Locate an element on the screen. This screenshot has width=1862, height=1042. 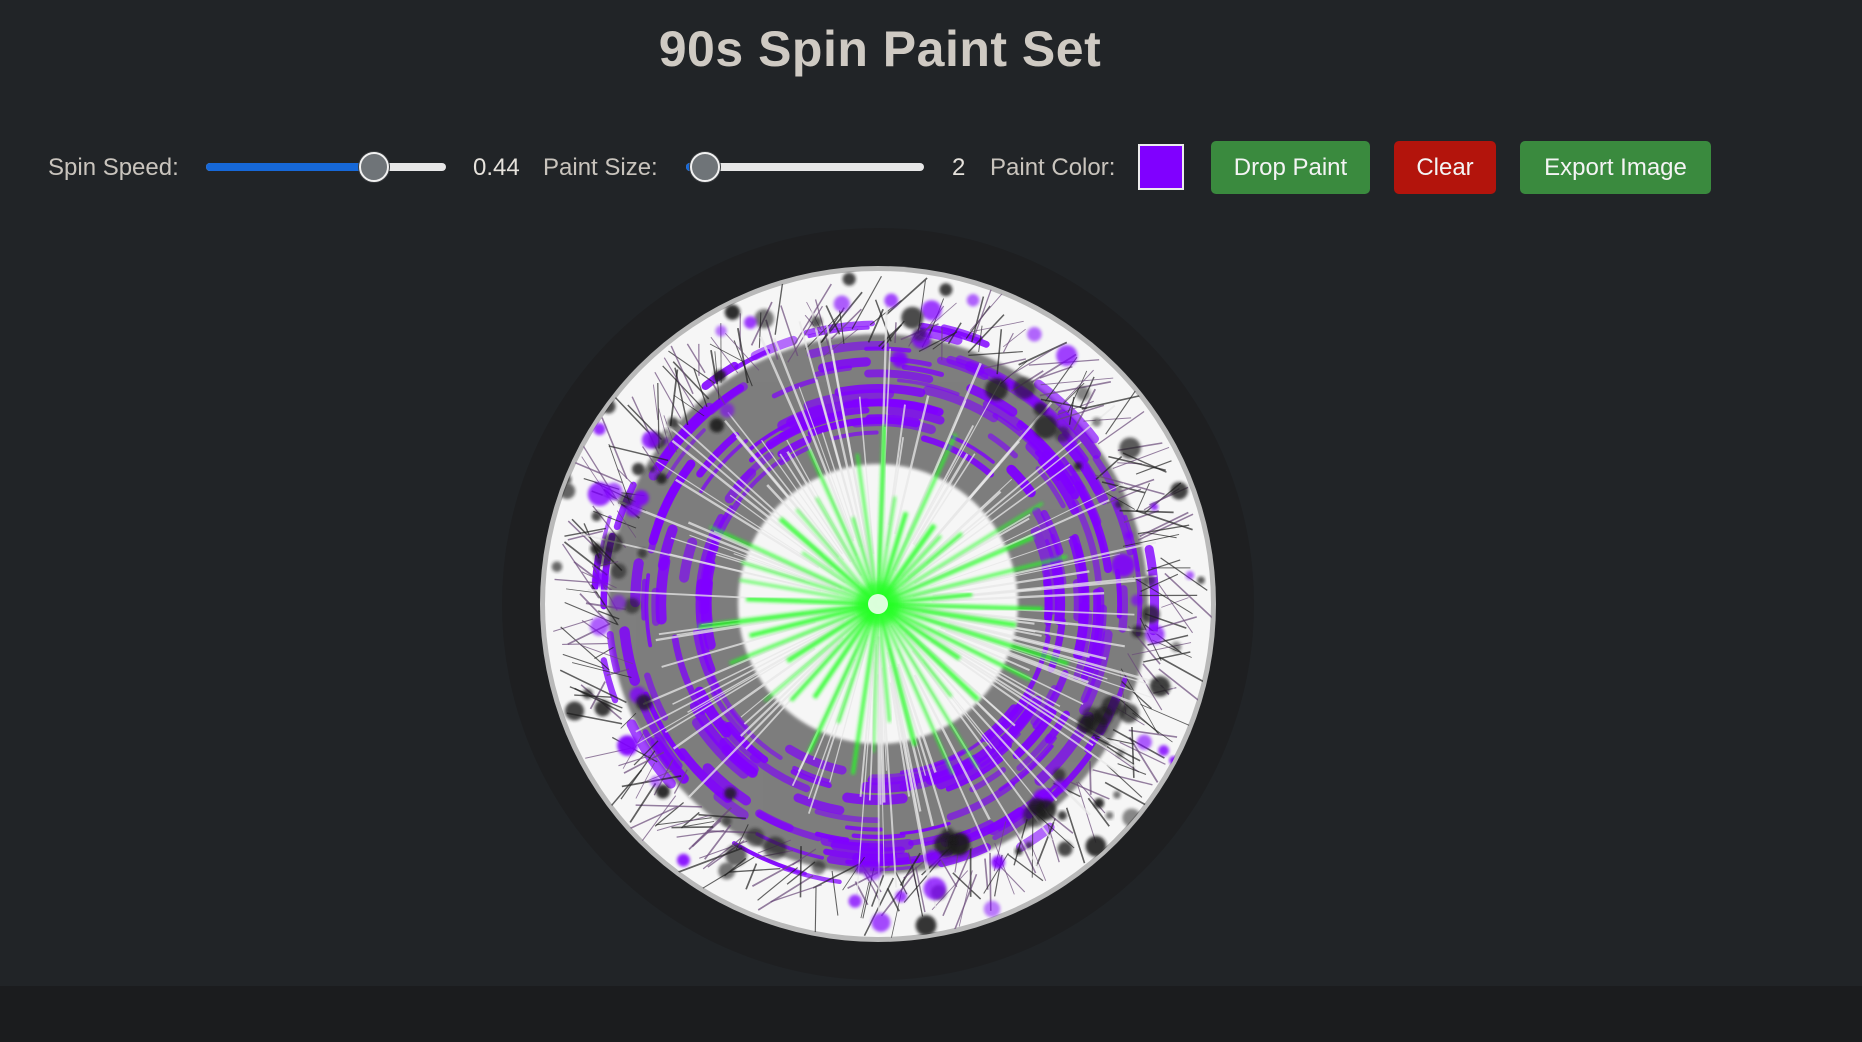
paint-color-picker is located at coordinates (1161, 167).